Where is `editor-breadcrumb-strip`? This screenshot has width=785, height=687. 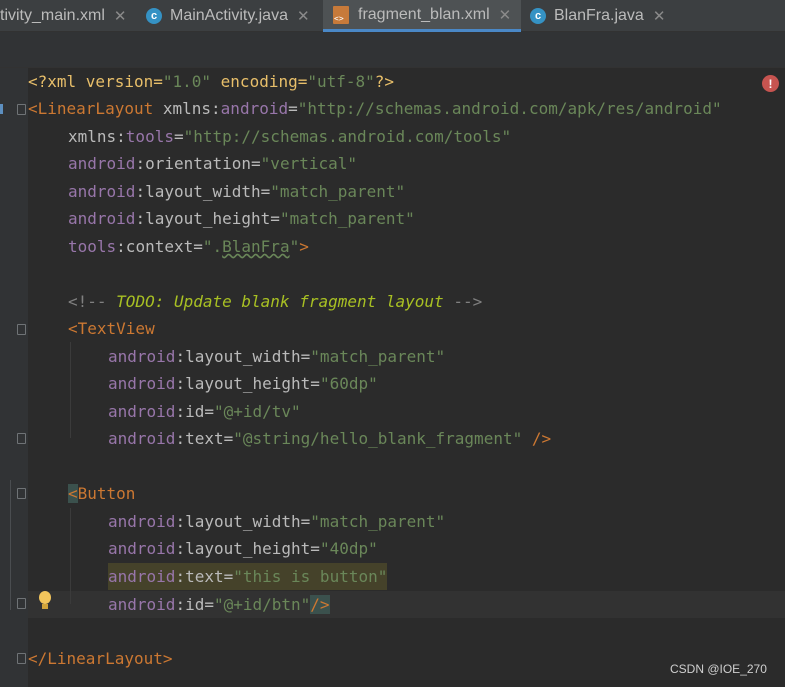
editor-breadcrumb-strip is located at coordinates (392, 50).